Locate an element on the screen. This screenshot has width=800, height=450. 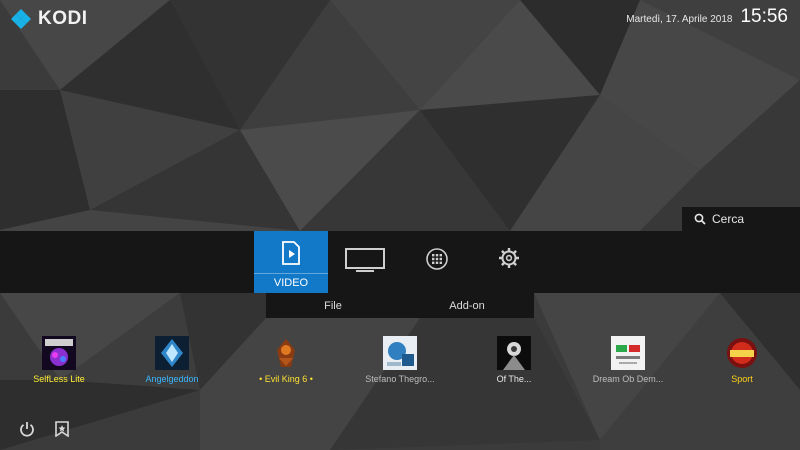
addon-label: Angelgeddon is located at coordinates (172, 379).